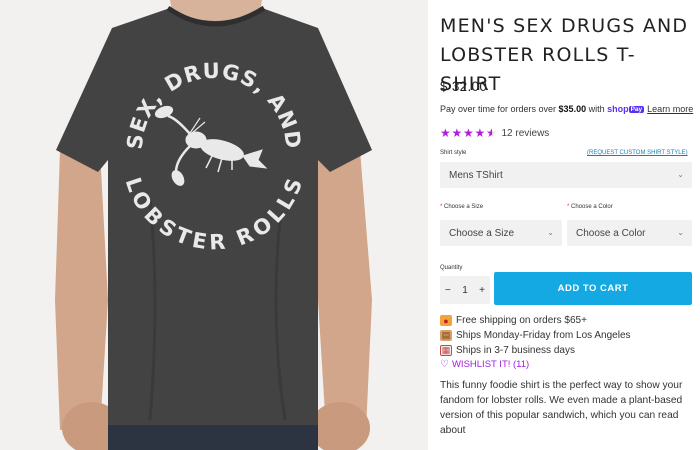 This screenshot has width=700, height=450. I want to click on request-custom-style-link: (REQUEST CUSTOM SHIRT STYLE), so click(637, 153).